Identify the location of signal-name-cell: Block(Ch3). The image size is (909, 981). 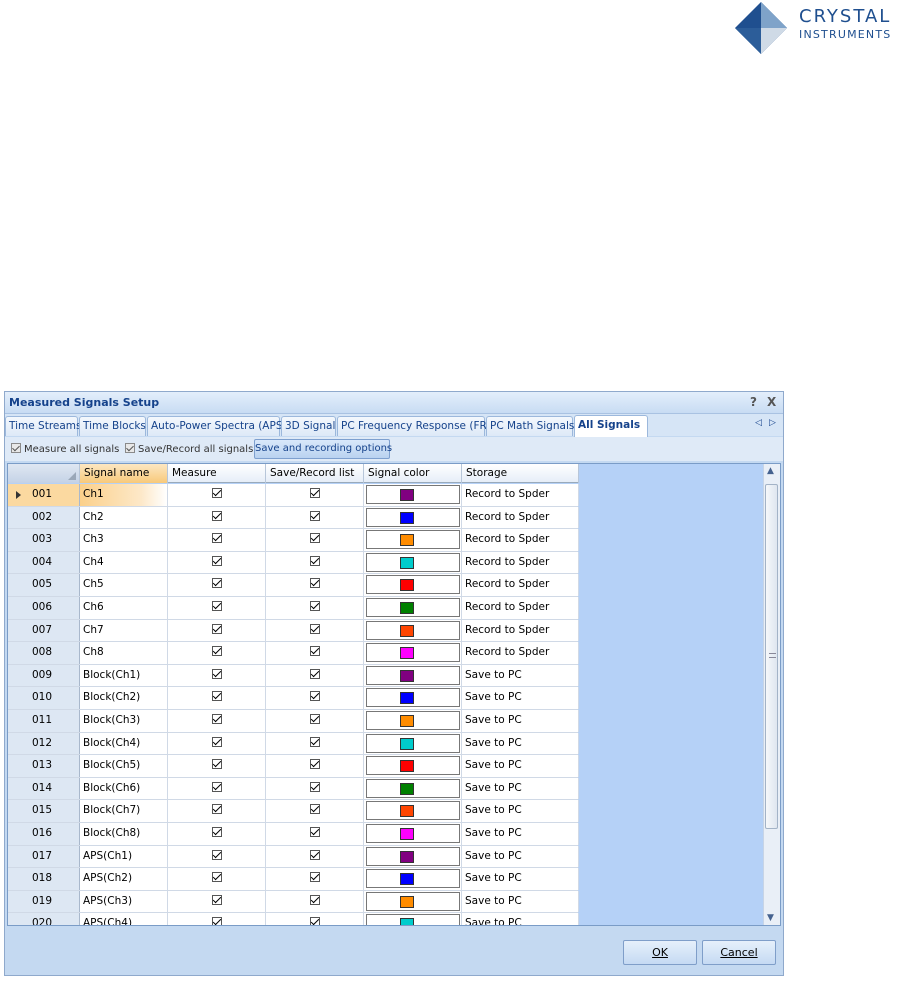
(124, 720).